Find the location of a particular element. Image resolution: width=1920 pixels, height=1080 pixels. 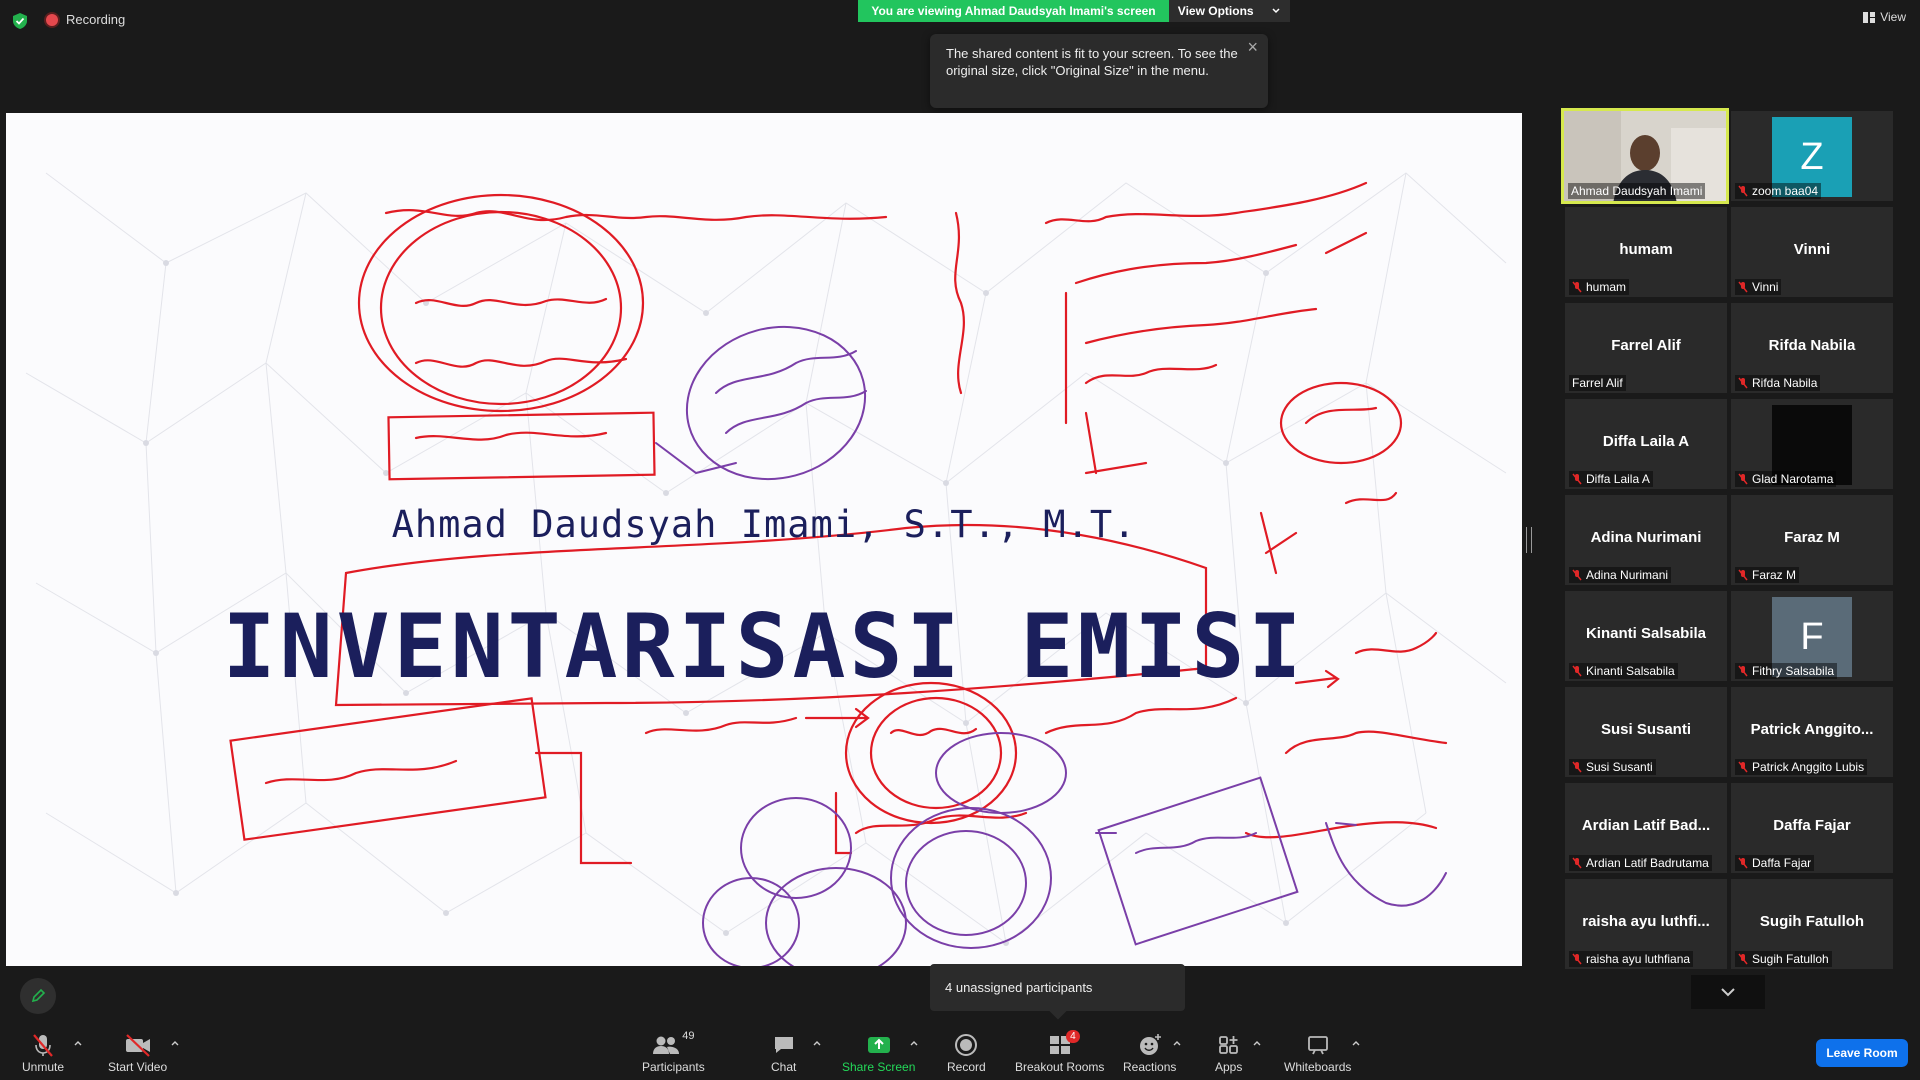

participant-tile: Sugih Fatulloh Sugih Fatulloh is located at coordinates (1812, 924).